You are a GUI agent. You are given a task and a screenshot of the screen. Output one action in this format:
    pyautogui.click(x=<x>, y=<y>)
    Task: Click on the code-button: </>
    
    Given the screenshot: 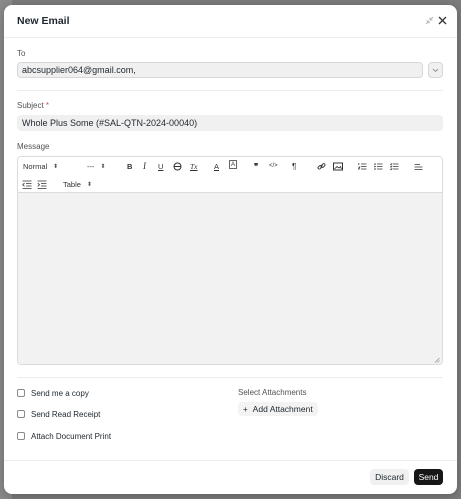 What is the action you would take?
    pyautogui.click(x=273, y=166)
    